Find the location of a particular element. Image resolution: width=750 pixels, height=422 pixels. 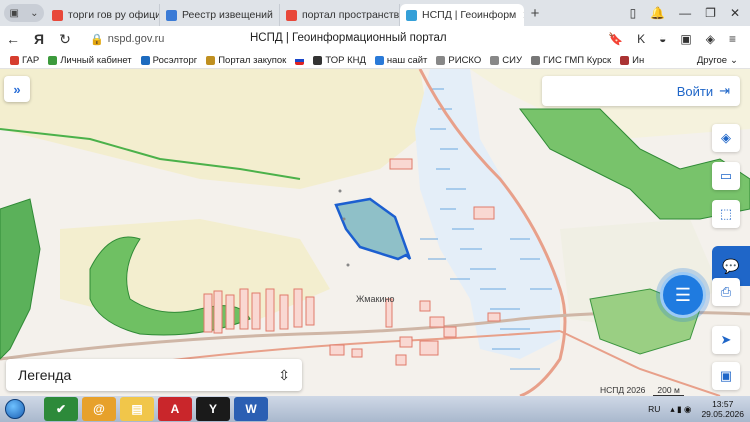

bookmark-roseltorg: Росэлторг is located at coordinates (168, 60).